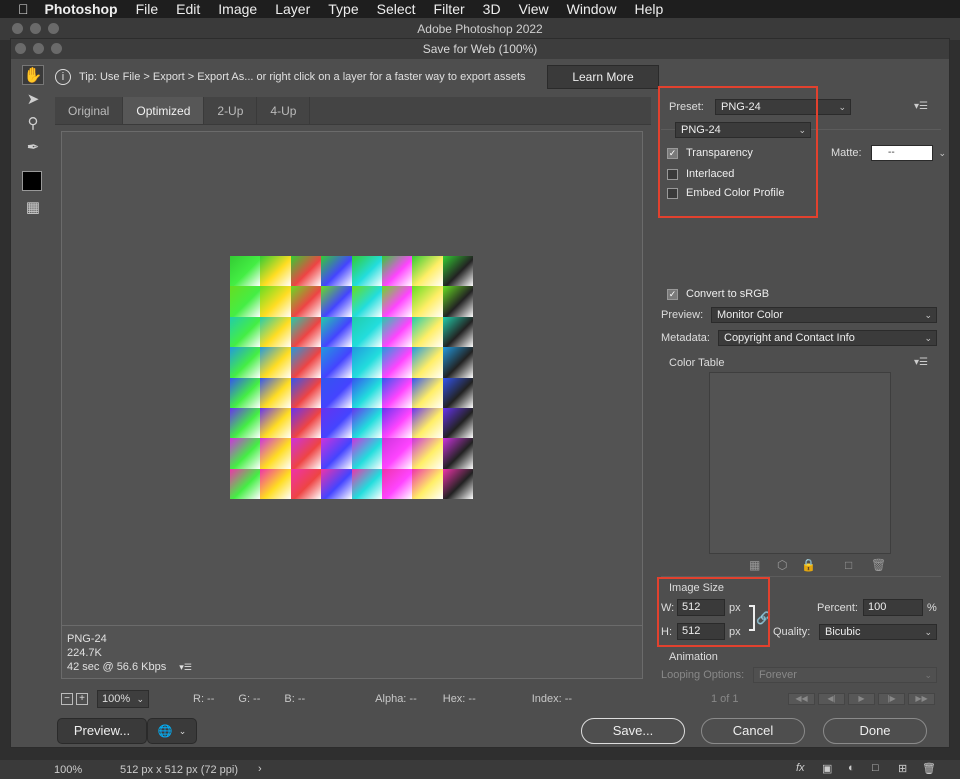 The height and width of the screenshot is (779, 960). What do you see at coordinates (449, 9) in the screenshot?
I see `menu-filter: Filter` at bounding box center [449, 9].